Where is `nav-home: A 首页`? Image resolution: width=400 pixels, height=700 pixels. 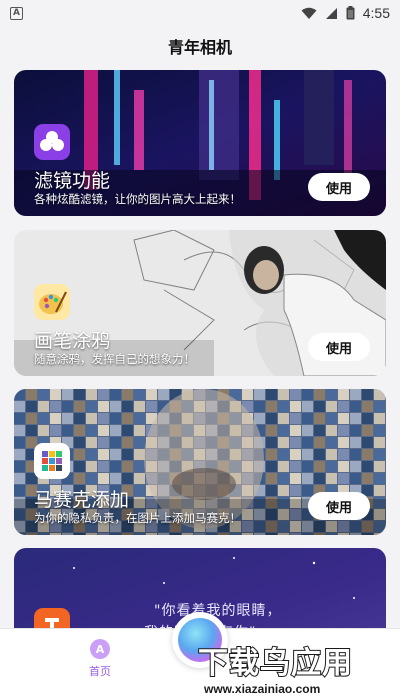 nav-home: A 首页 is located at coordinates (100, 659).